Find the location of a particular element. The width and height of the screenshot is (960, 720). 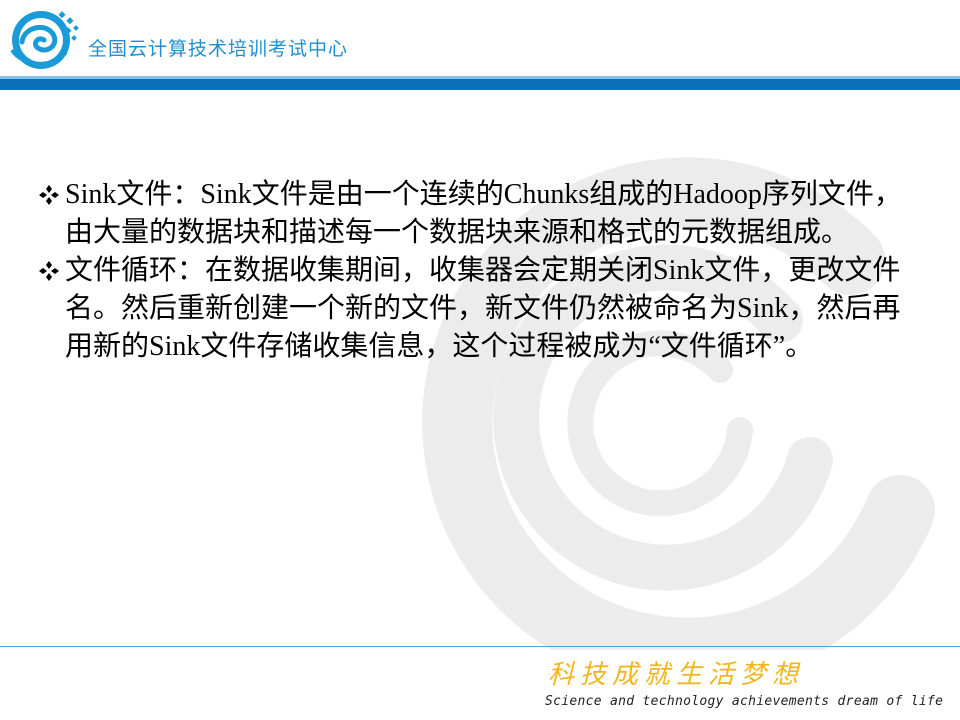

slogan-chinese: 科技成就生活梦想 is located at coordinates (676, 675).